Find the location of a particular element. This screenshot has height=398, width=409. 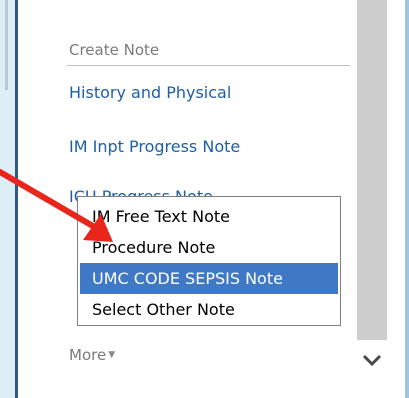

im-inpt-progress-note-link: IM Inpt Progress Note is located at coordinates (154, 146).